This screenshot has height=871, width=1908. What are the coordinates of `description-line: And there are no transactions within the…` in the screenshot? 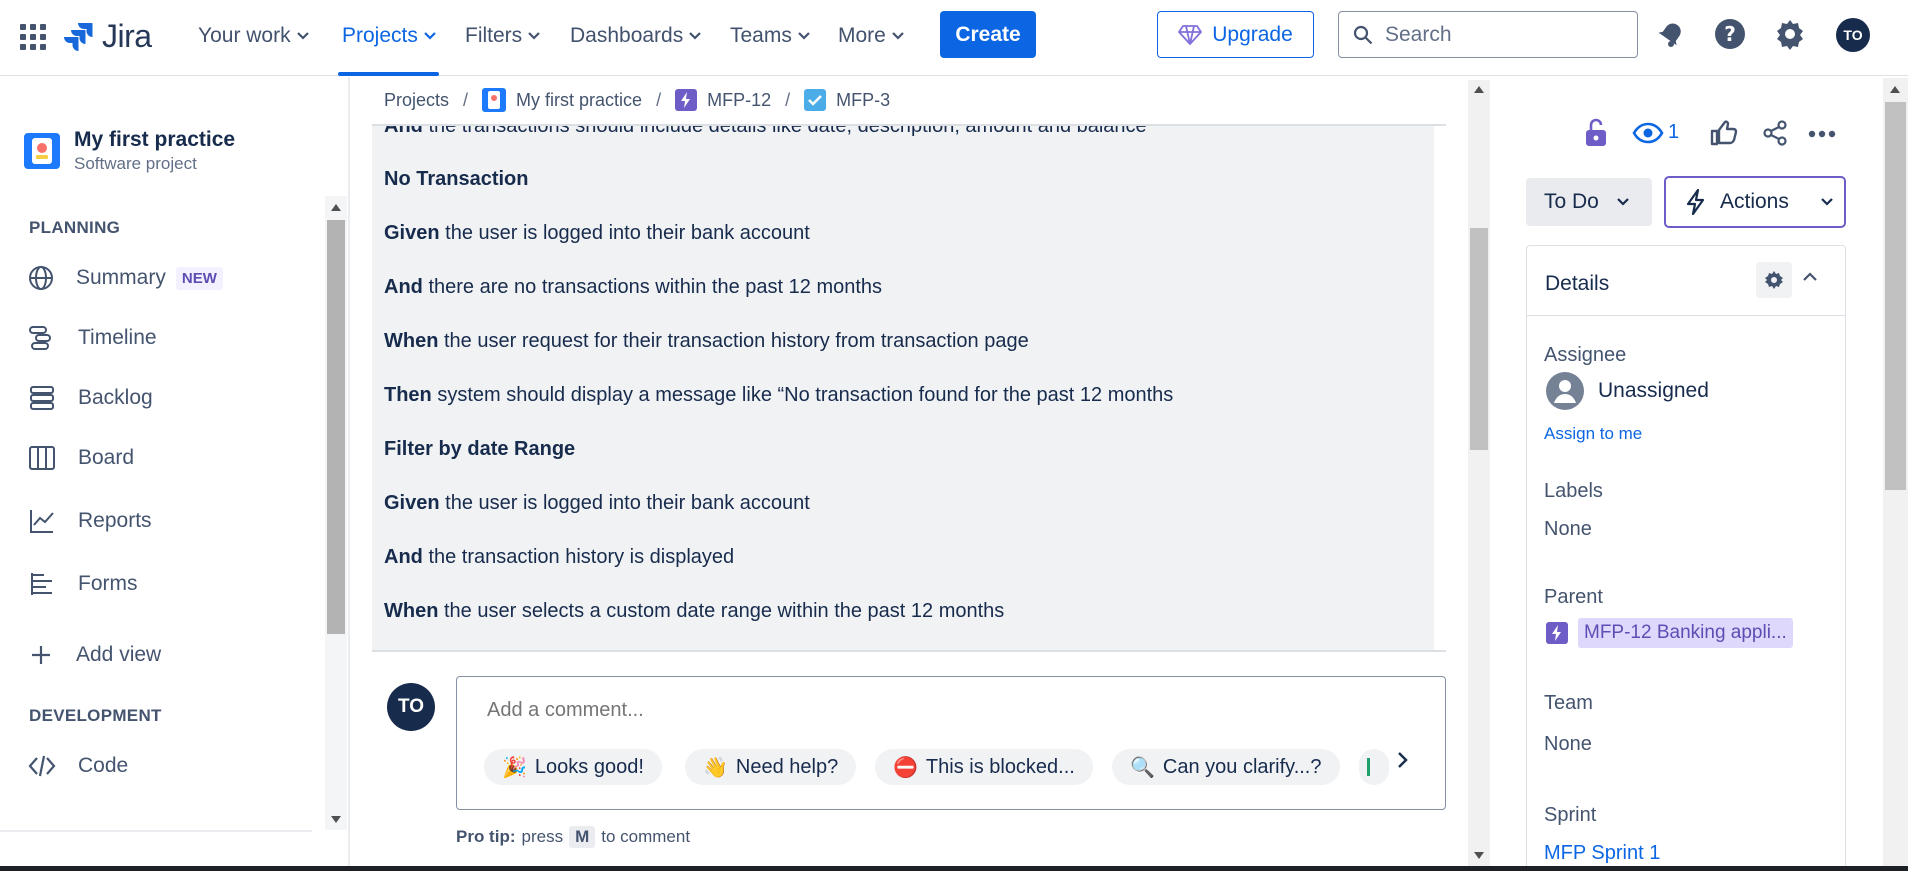 It's located at (633, 287).